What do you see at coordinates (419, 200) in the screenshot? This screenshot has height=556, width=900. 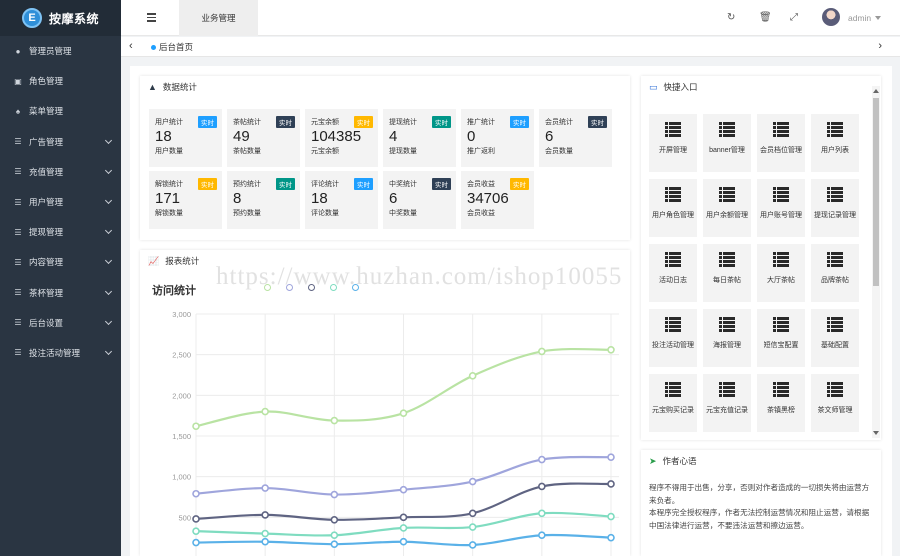 I see `stat-card: 中奖统计 实时 6 中奖数量` at bounding box center [419, 200].